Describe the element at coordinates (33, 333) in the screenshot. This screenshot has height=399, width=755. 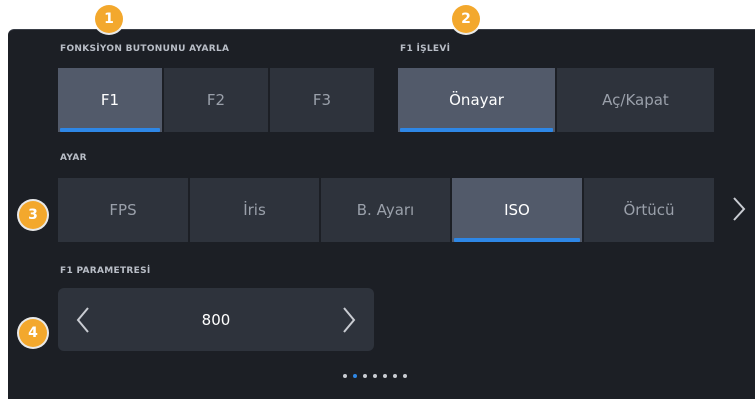
I see `callout-marker-4: 4` at that location.